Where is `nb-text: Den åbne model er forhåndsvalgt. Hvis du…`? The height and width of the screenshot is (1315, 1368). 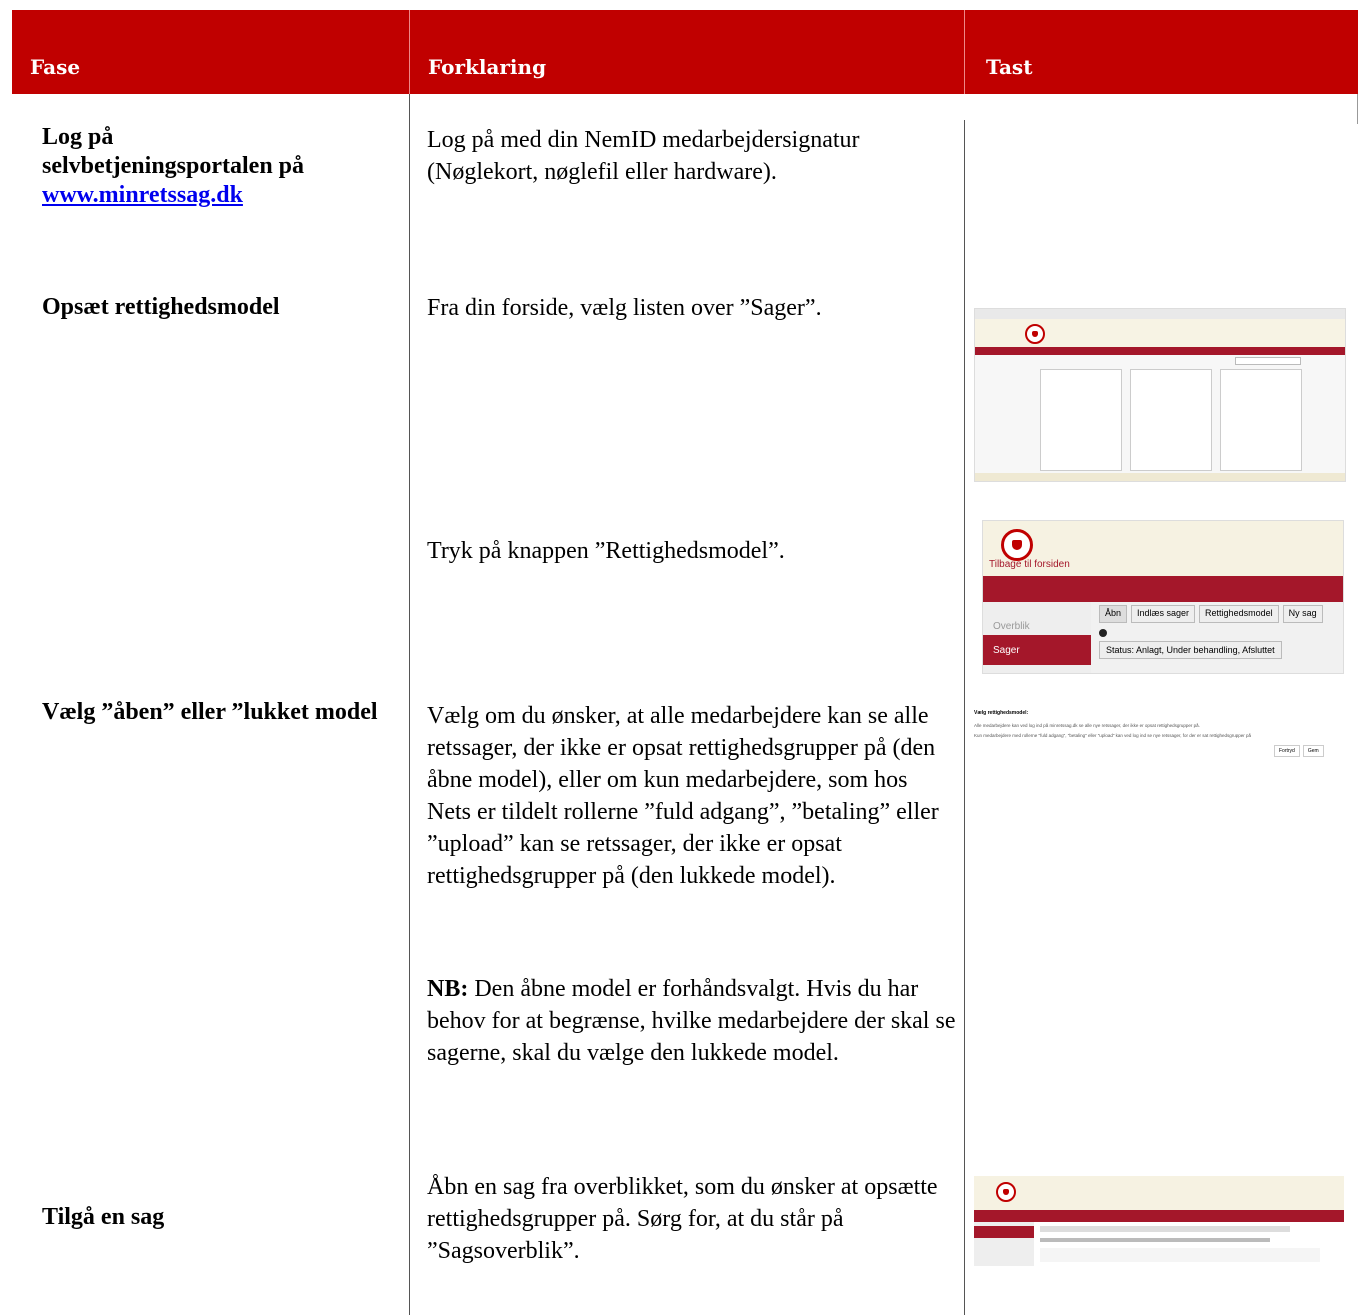
nb-text: Den åbne model er forhåndsvalgt. Hvis du… is located at coordinates (691, 1021).